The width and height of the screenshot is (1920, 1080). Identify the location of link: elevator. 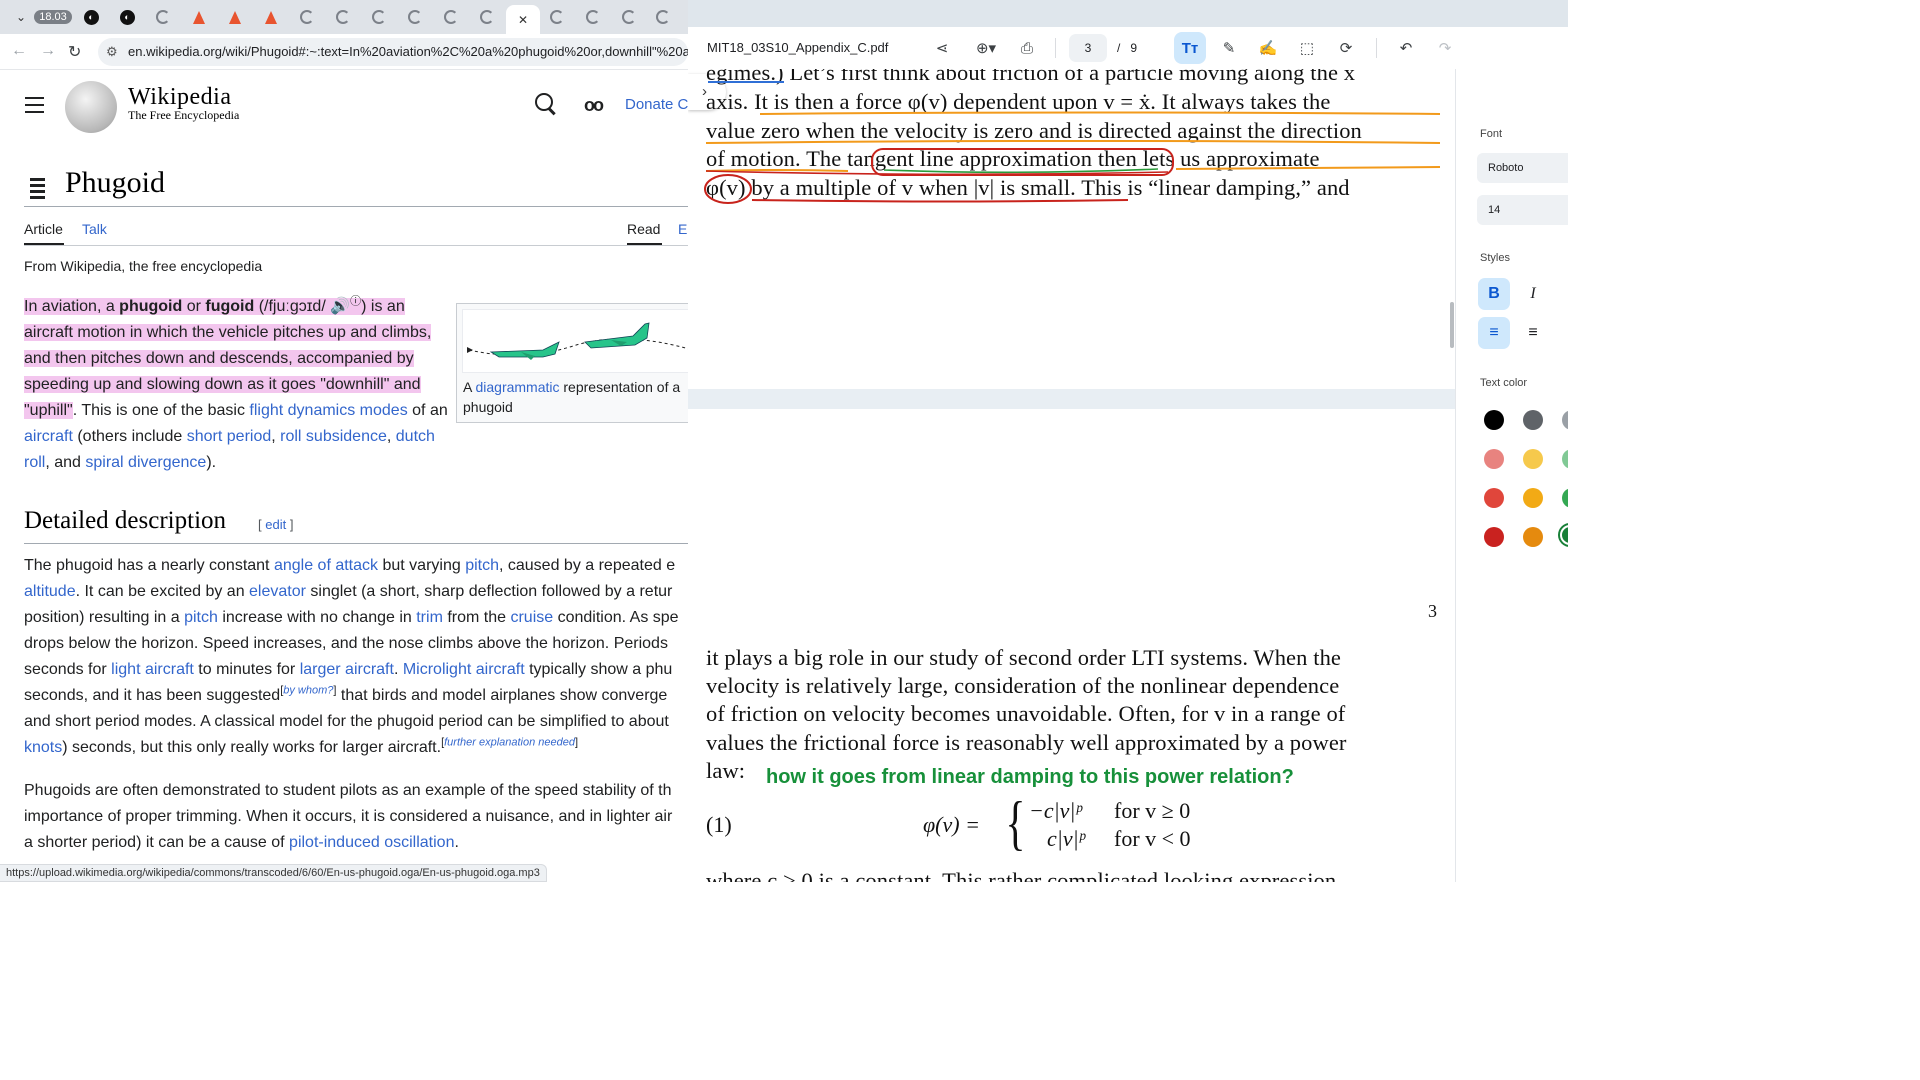
(277, 591).